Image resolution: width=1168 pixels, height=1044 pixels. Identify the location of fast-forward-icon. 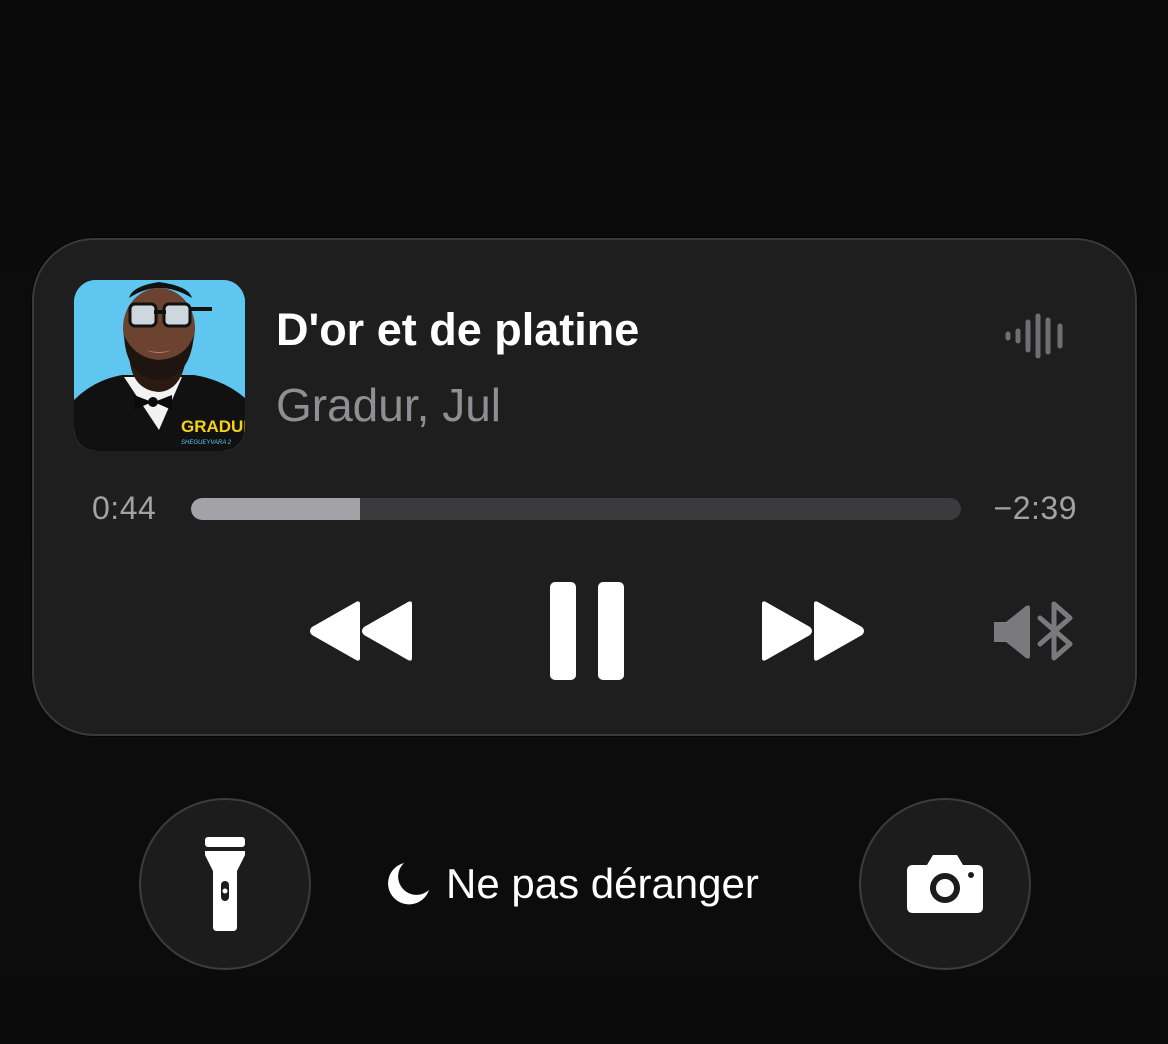
(813, 631).